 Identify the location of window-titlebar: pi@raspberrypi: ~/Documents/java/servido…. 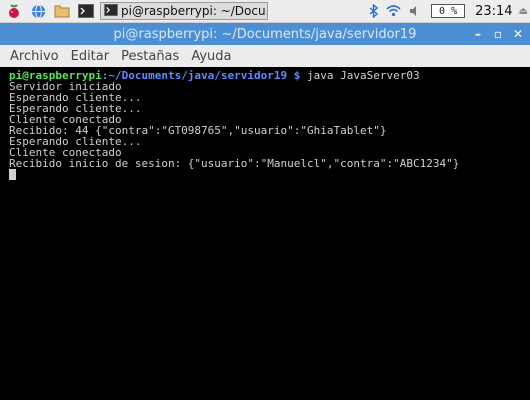
(265, 34).